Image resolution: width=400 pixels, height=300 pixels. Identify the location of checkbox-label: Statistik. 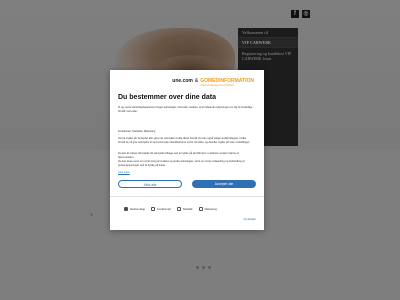
(187, 209).